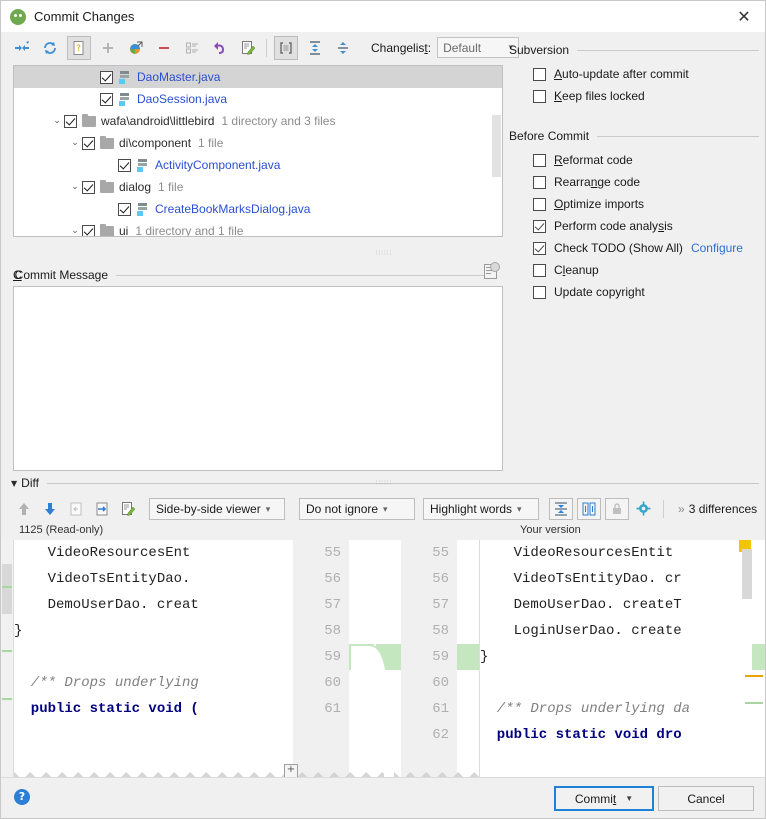 Image resolution: width=766 pixels, height=819 pixels. What do you see at coordinates (136, 48) in the screenshot?
I see `move-to-another-changelist-icon` at bounding box center [136, 48].